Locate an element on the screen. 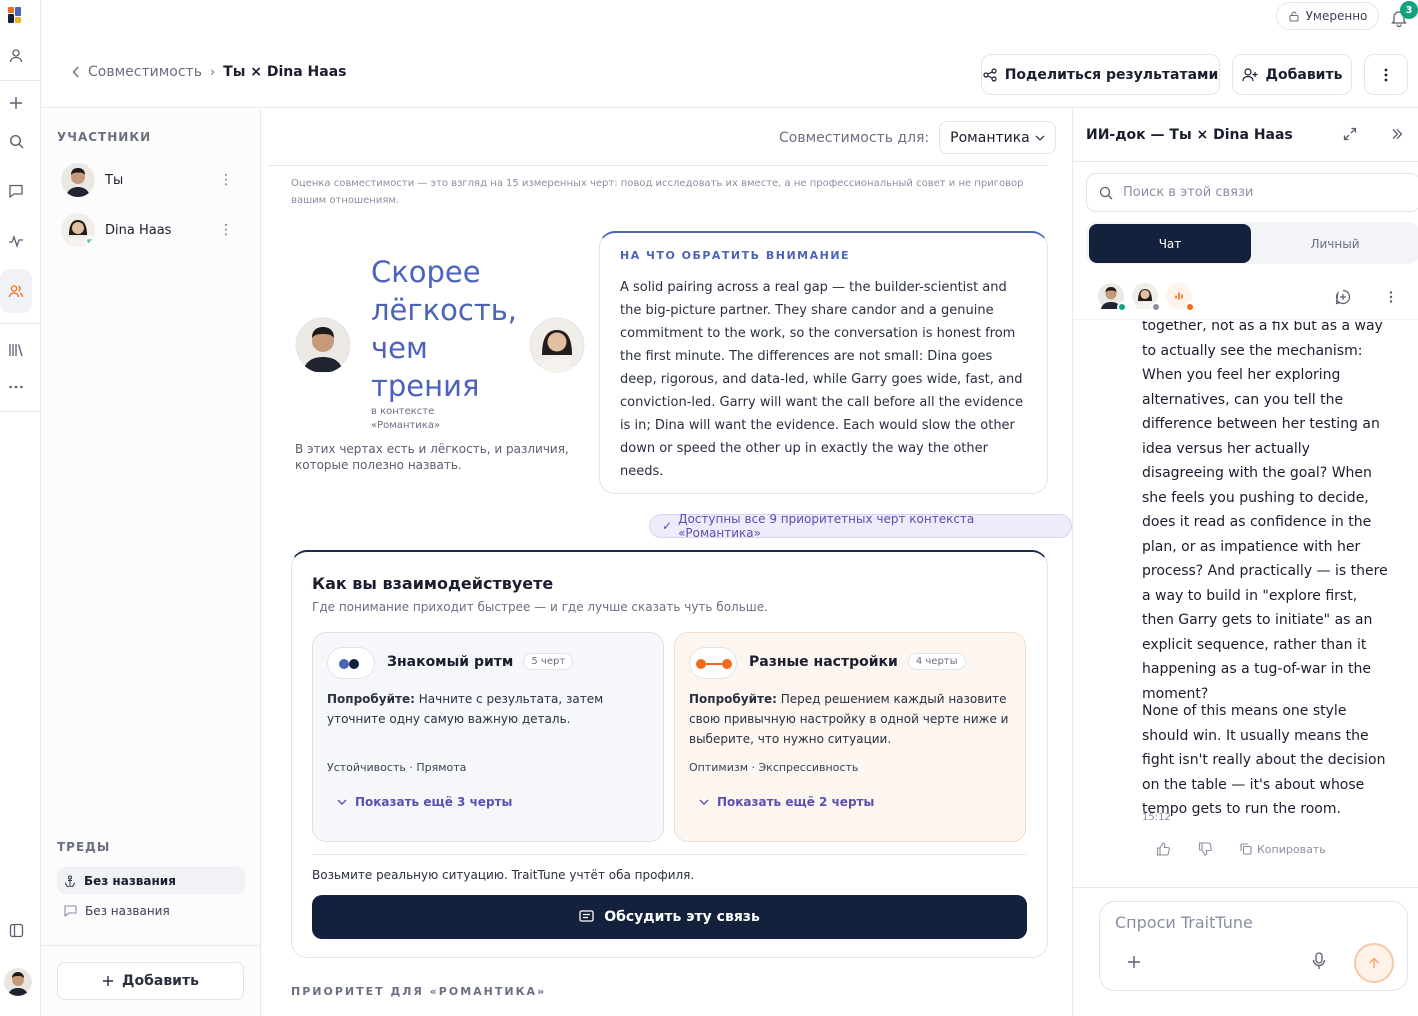 The width and height of the screenshot is (1418, 1016). copy-button: Копировать is located at coordinates (1283, 849).